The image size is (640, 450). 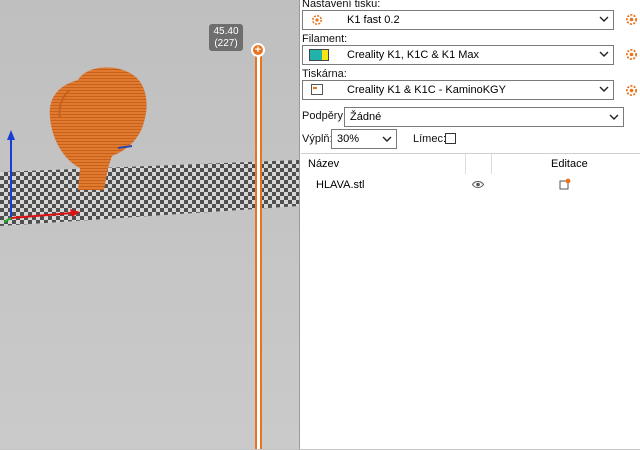 What do you see at coordinates (317, 89) in the screenshot?
I see `printer-icon` at bounding box center [317, 89].